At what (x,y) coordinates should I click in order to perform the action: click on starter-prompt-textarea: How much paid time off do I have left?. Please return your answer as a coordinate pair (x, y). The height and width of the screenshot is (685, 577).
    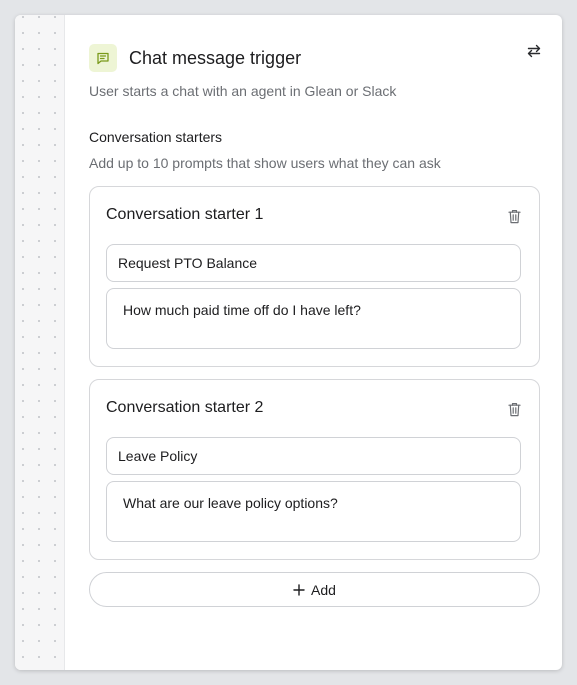
    Looking at the image, I should click on (313, 318).